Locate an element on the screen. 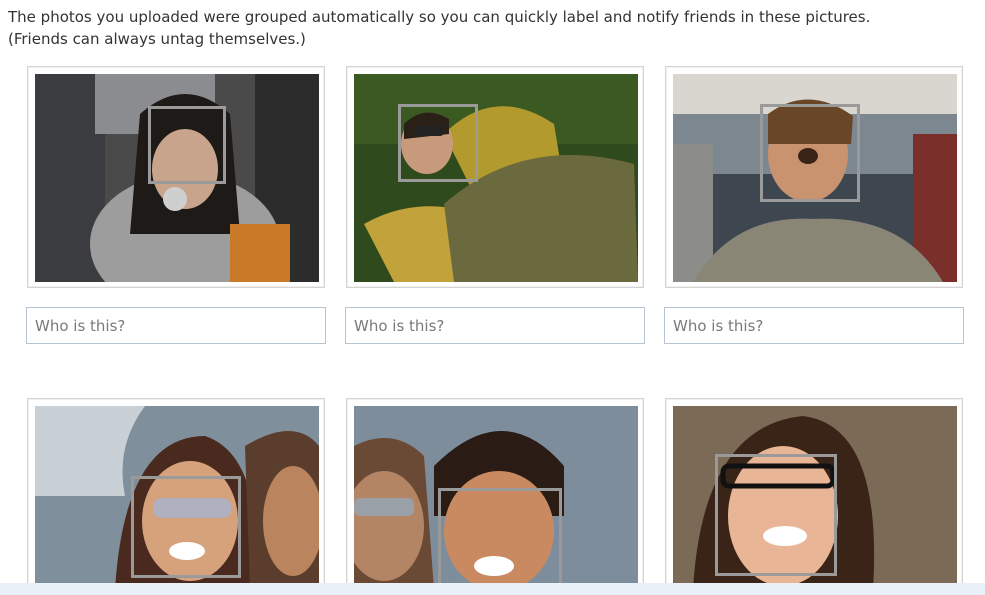 This screenshot has height=595, width=985. bottom-bar is located at coordinates (492, 589).